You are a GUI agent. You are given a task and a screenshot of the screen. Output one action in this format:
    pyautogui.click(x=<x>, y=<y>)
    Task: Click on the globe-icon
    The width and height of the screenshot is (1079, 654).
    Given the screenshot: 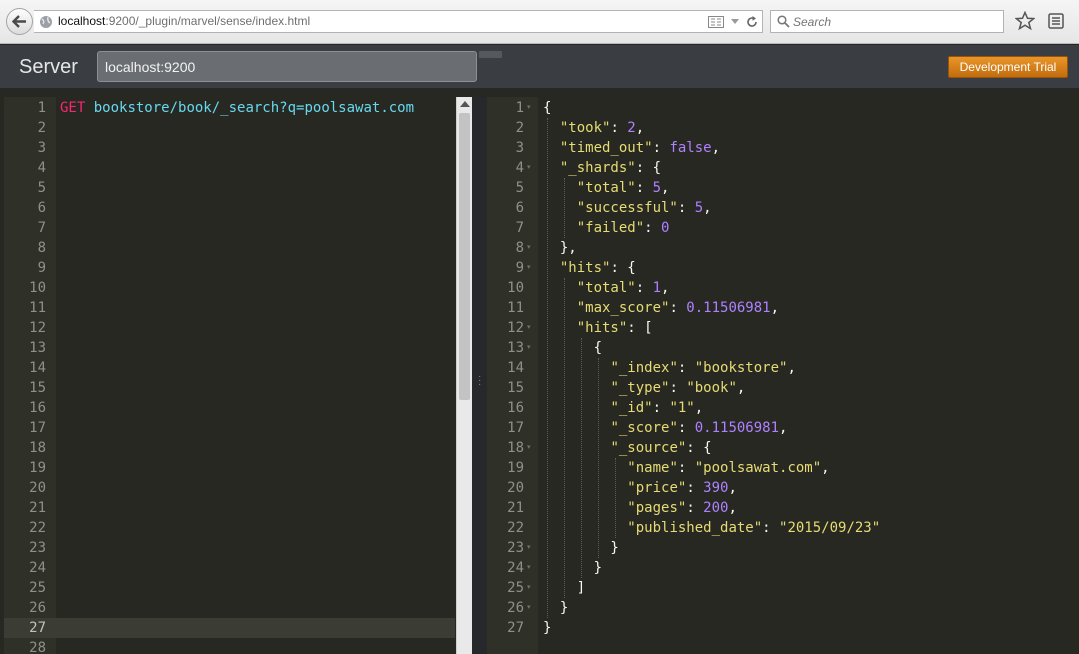 What is the action you would take?
    pyautogui.click(x=46, y=22)
    